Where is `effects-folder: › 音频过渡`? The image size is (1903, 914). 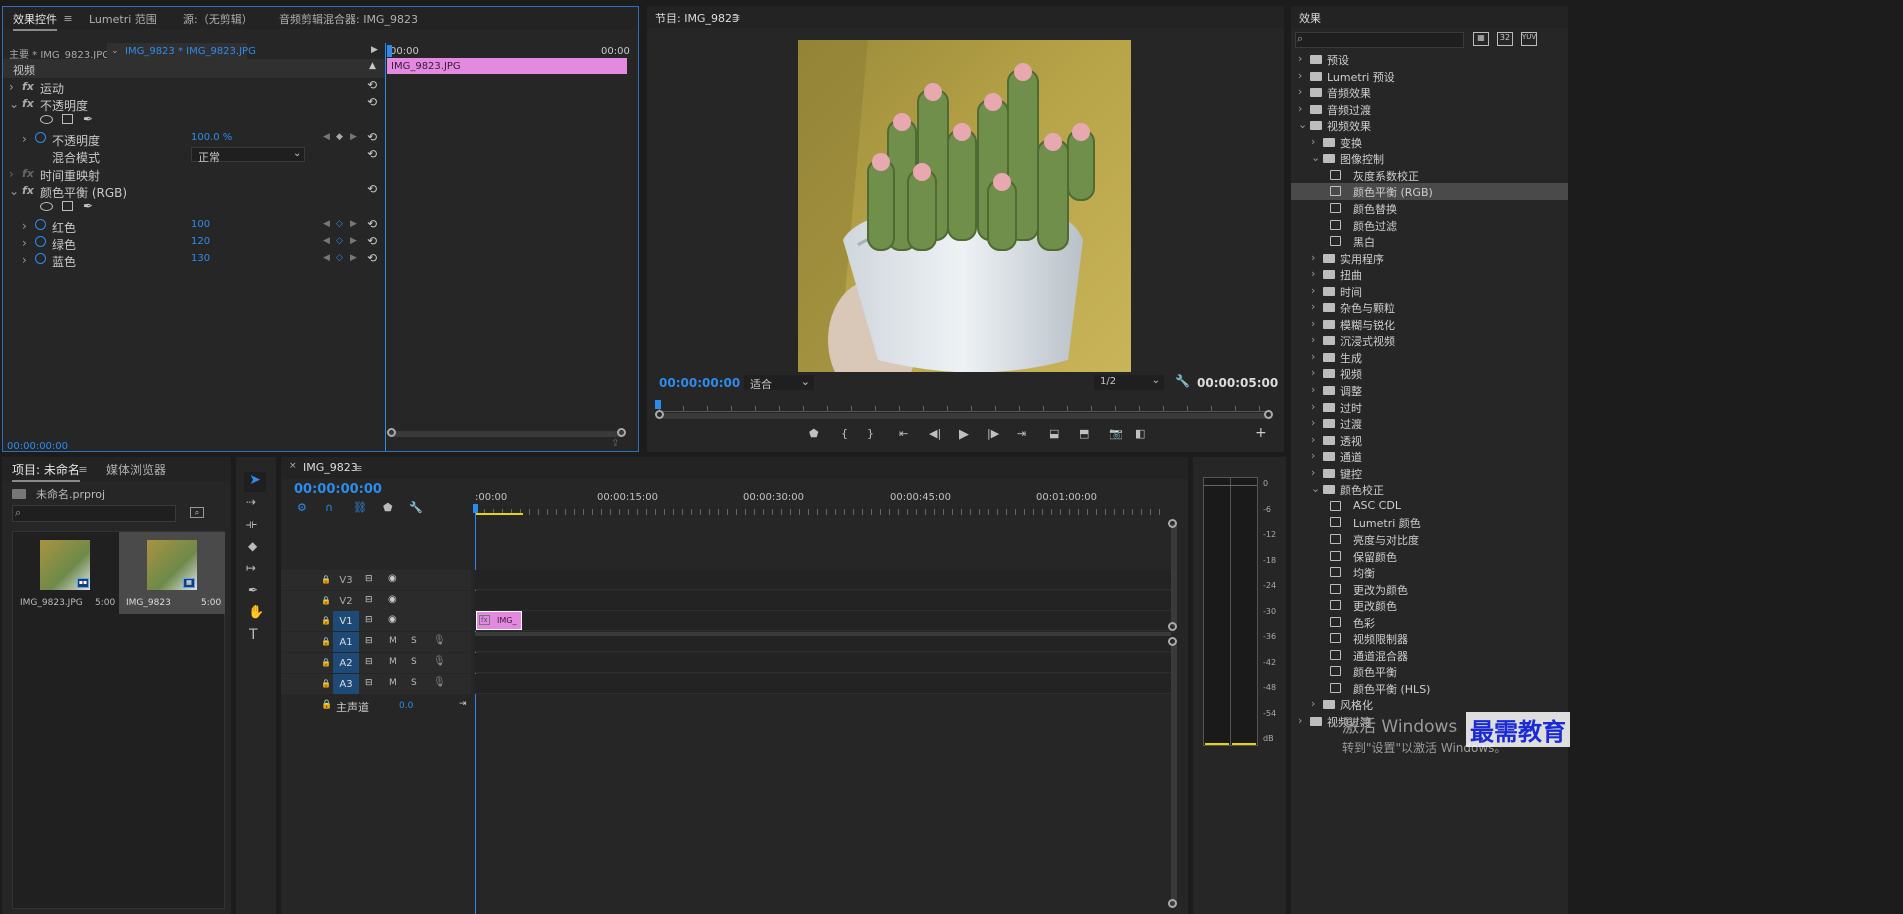 effects-folder: › 音频过渡 is located at coordinates (1429, 109).